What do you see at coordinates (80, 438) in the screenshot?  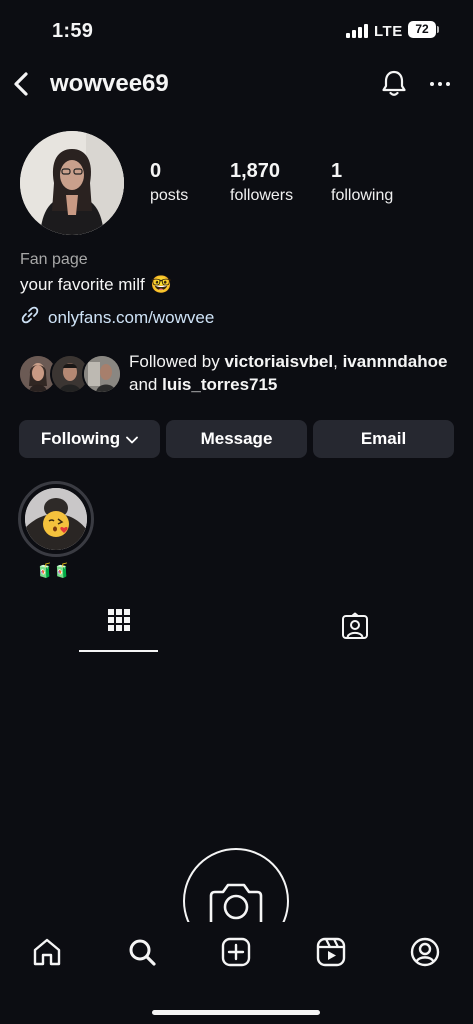 I see `following-button-label: Following` at bounding box center [80, 438].